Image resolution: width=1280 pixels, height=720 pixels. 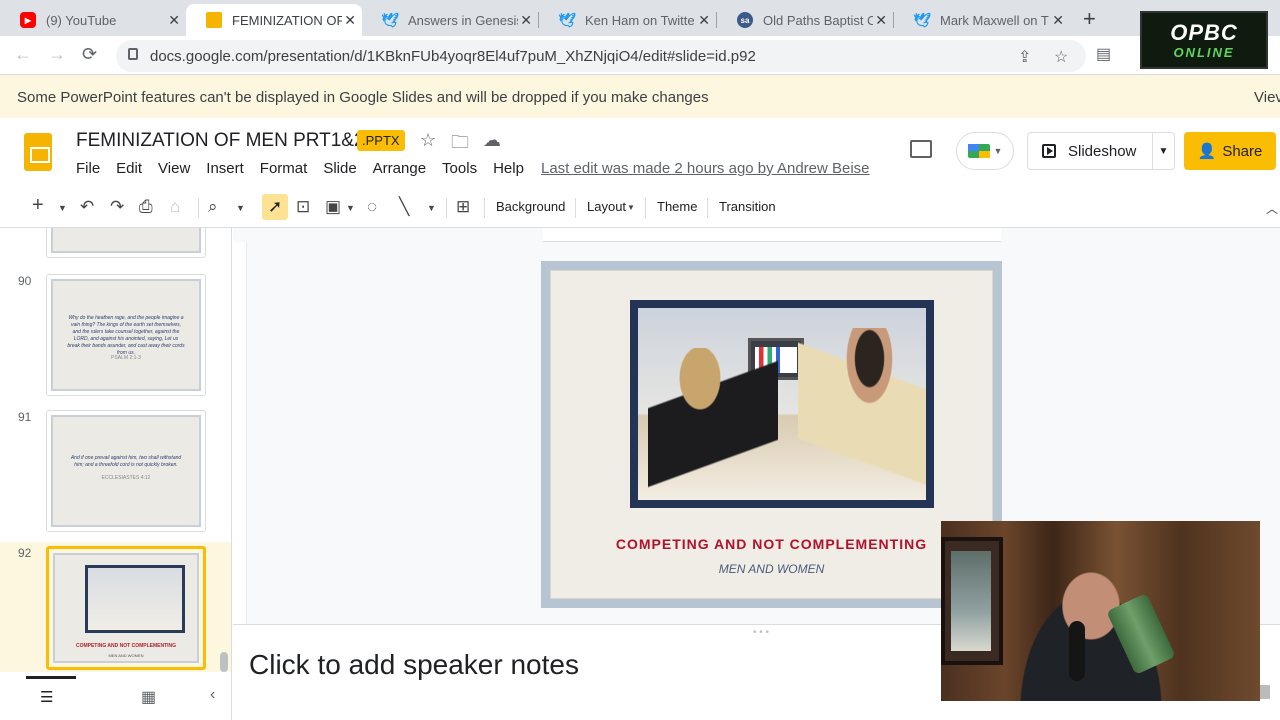 I want to click on slide-subcaption: MEN AND WOMEN, so click(x=771, y=569).